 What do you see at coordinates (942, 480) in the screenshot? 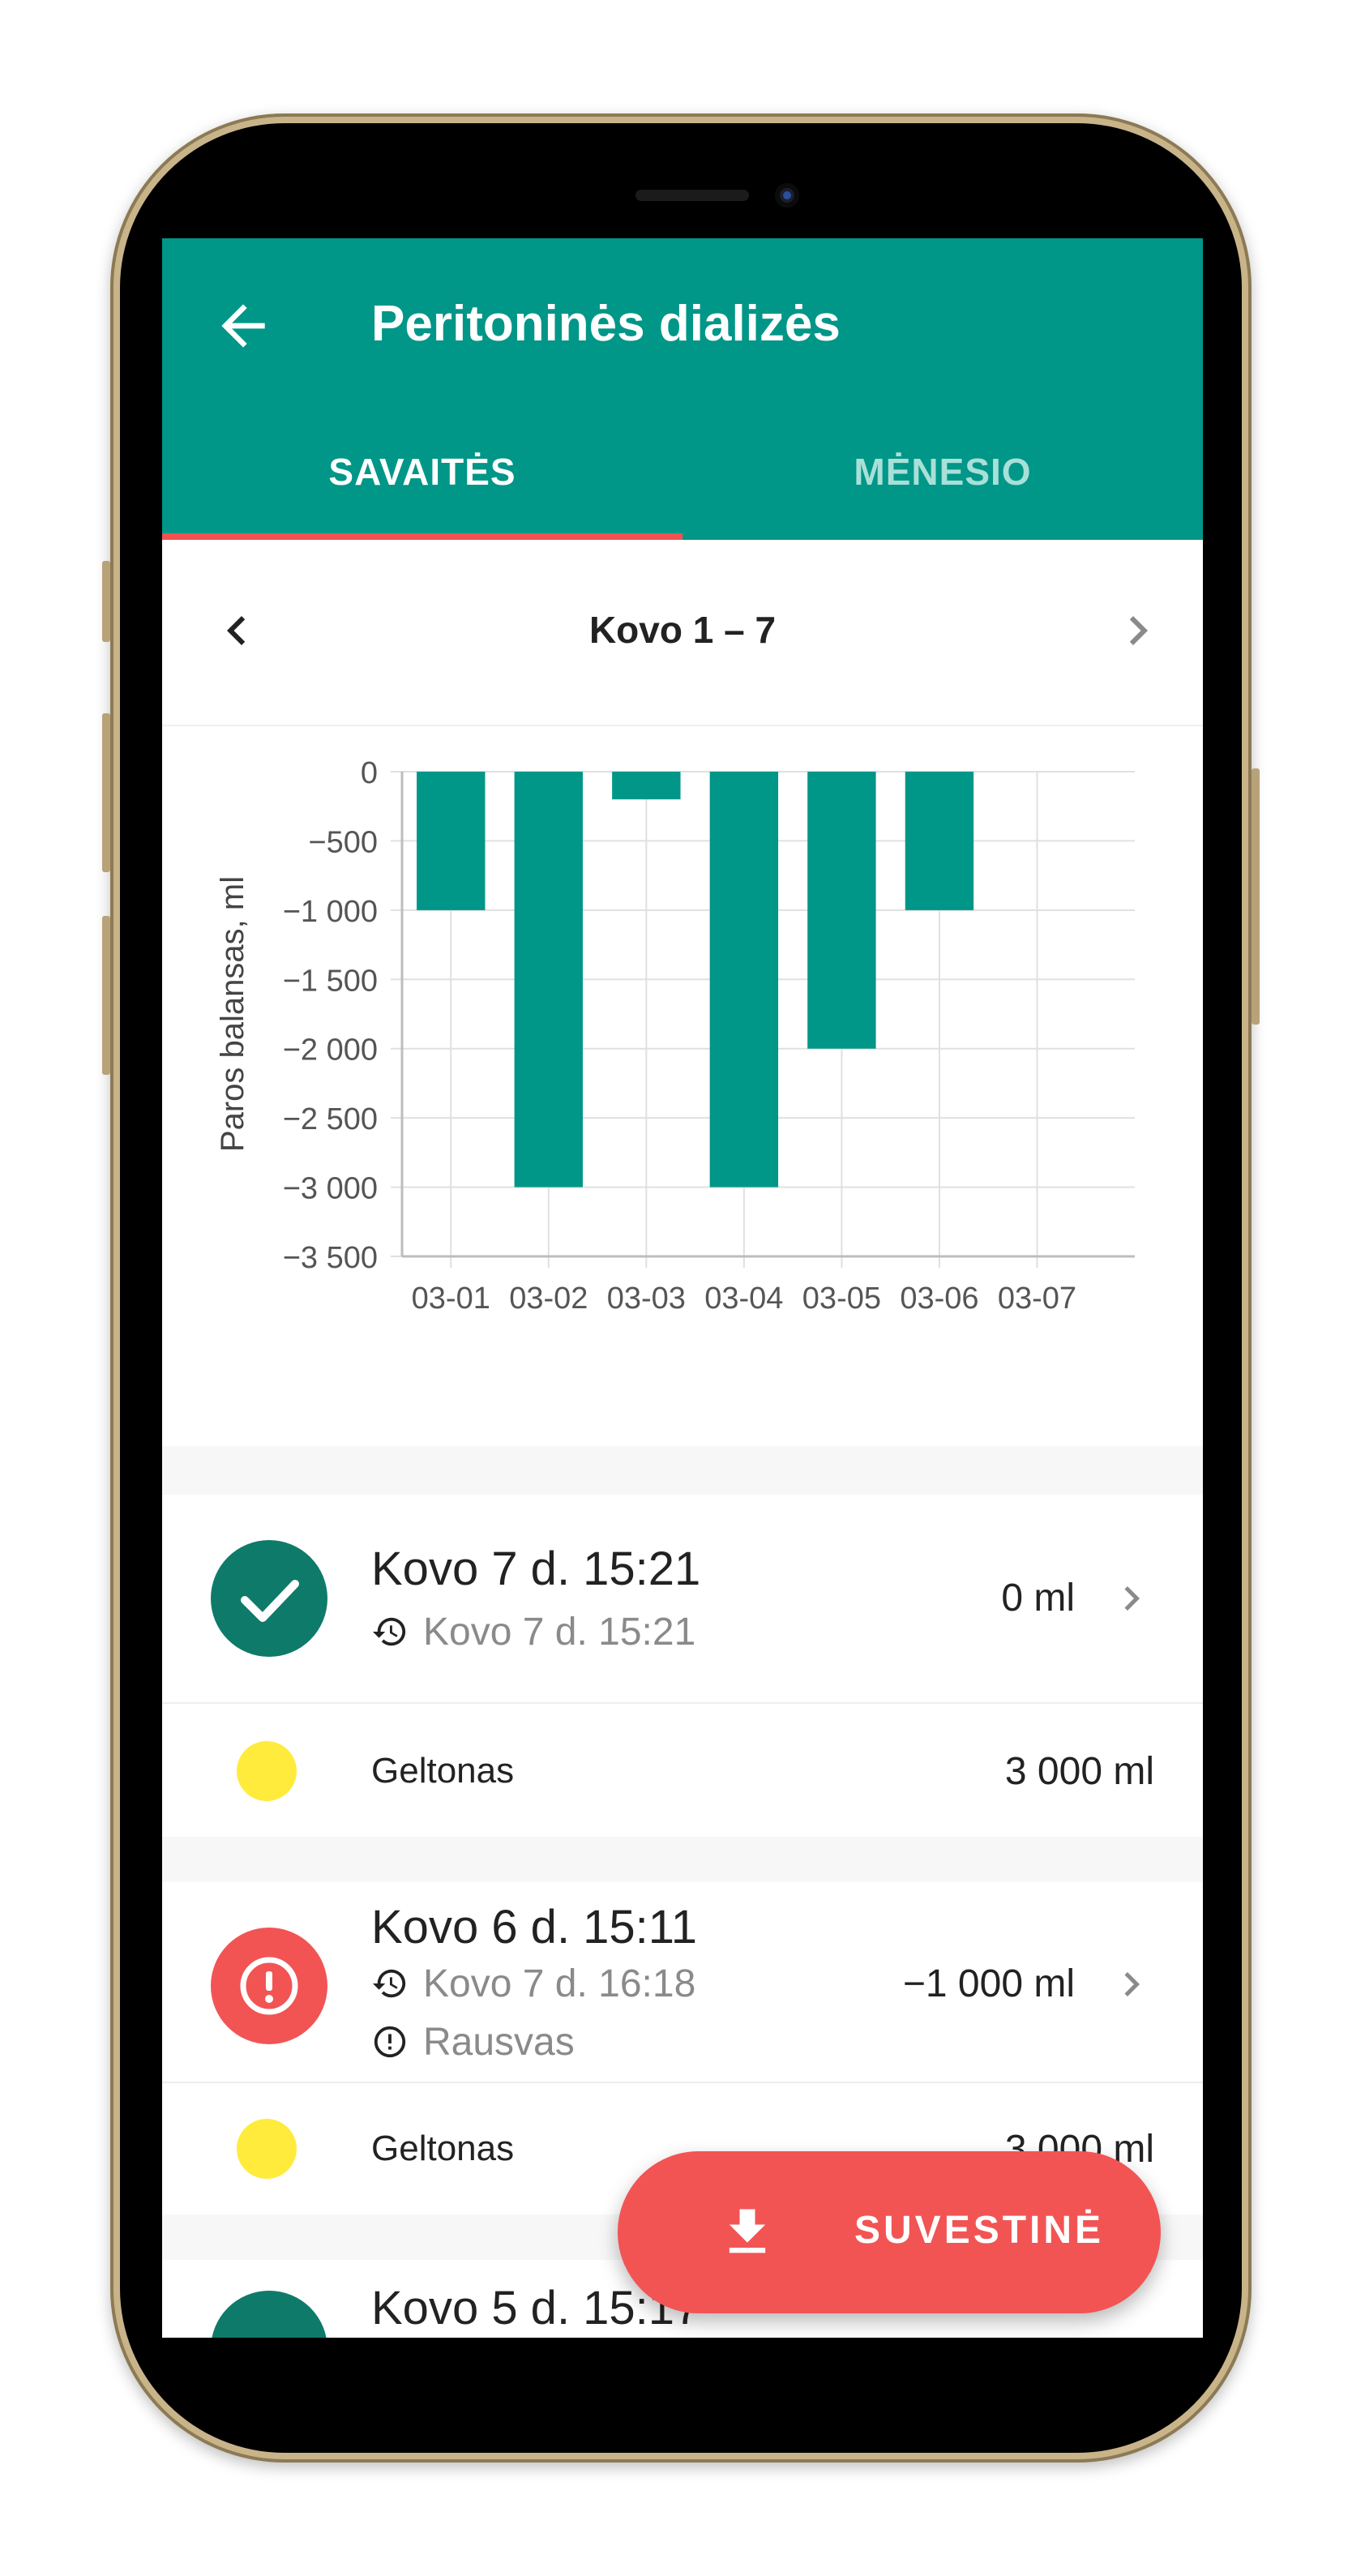
I see `tab-month: MĖNESIO` at bounding box center [942, 480].